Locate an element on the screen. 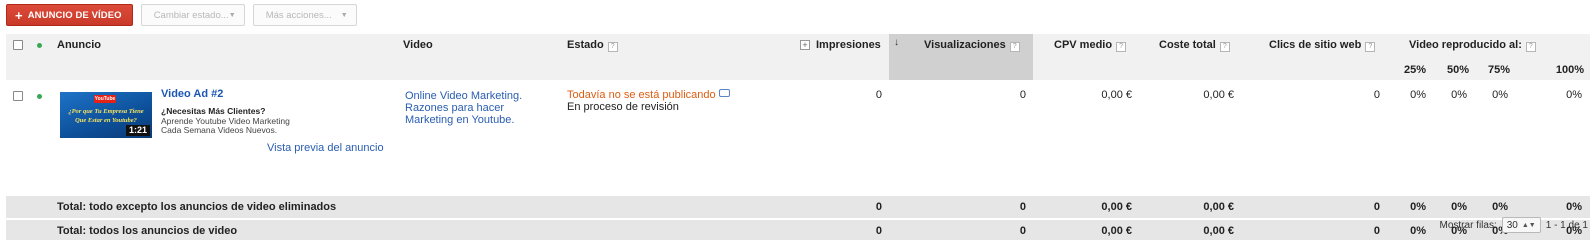 This screenshot has width=1596, height=240. totals-q50: 0% is located at coordinates (1459, 207).